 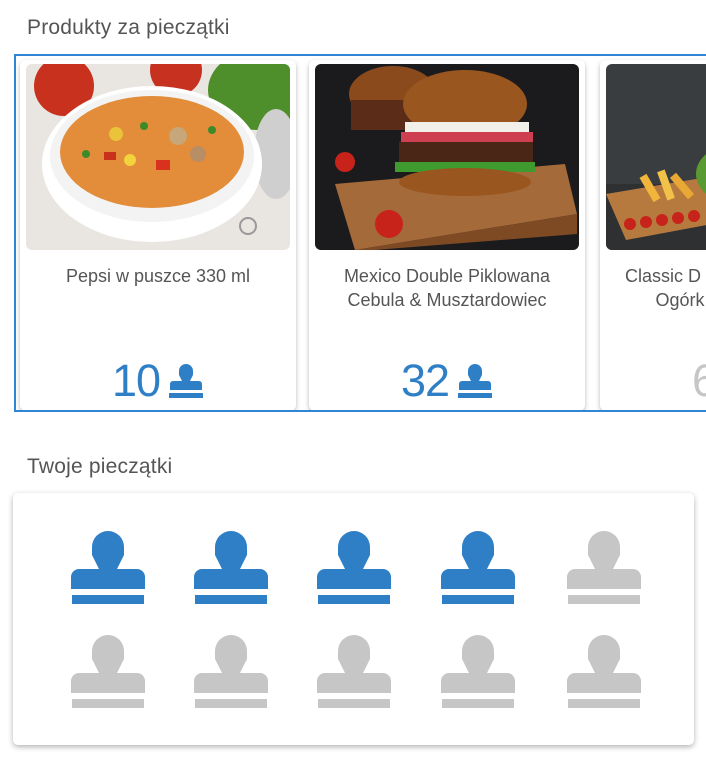 I want to click on product-points: 6, so click(x=653, y=381).